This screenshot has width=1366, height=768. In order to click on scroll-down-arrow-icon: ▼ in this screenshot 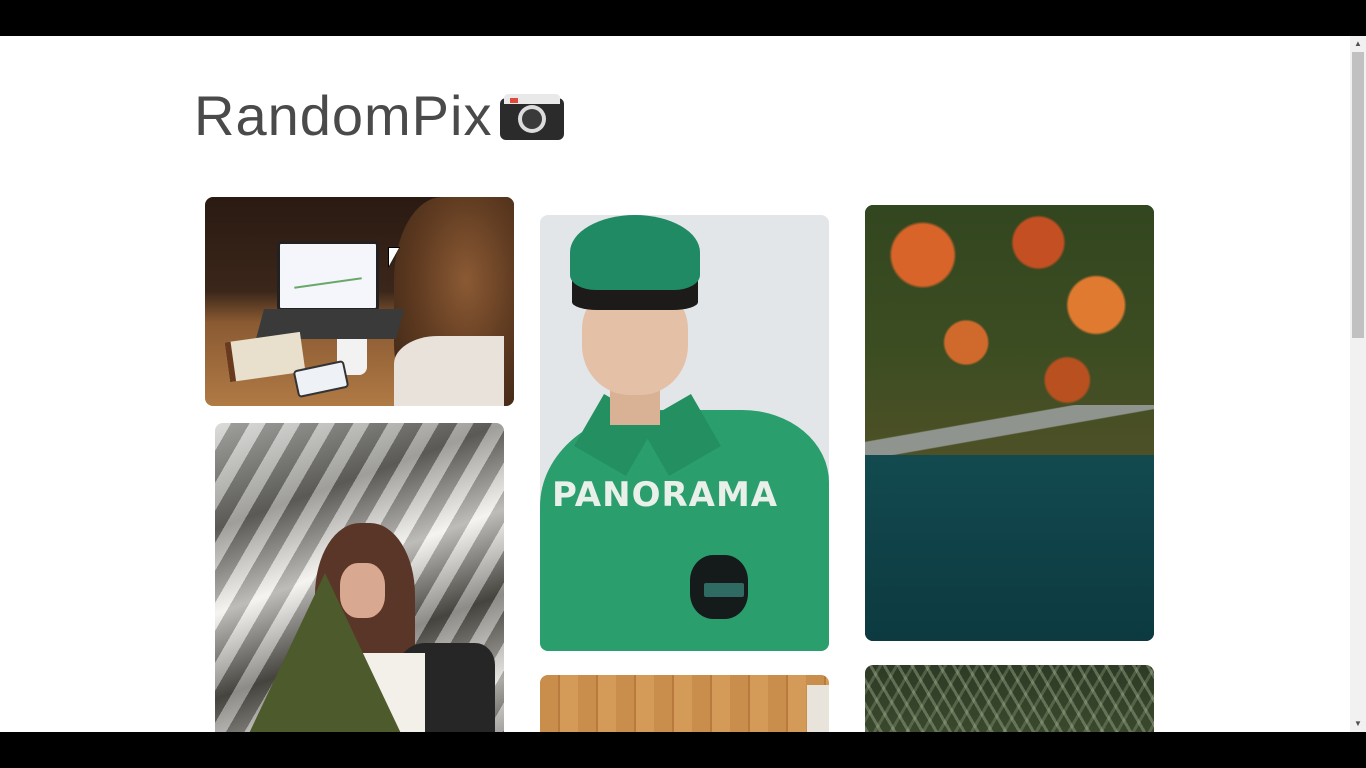, I will do `click(1358, 724)`.